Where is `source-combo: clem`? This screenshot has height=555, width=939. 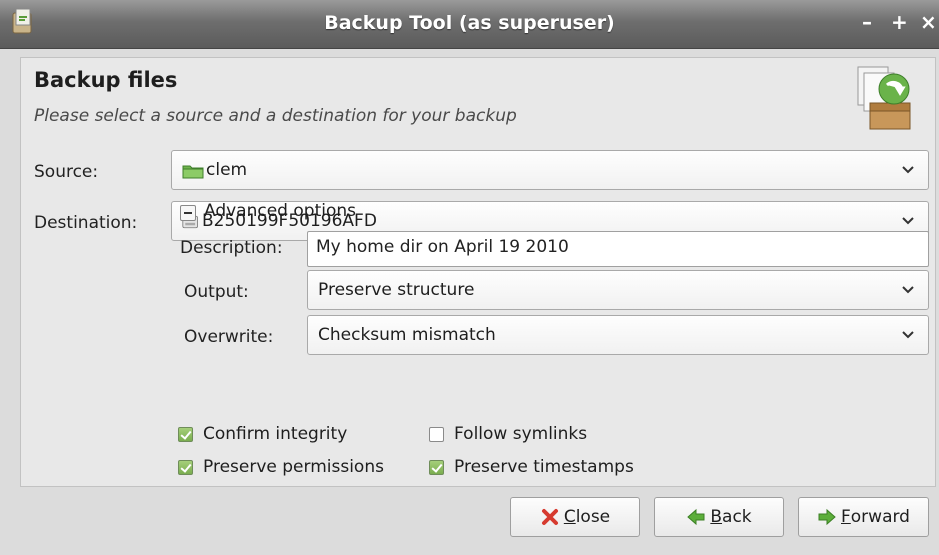 source-combo: clem is located at coordinates (550, 170).